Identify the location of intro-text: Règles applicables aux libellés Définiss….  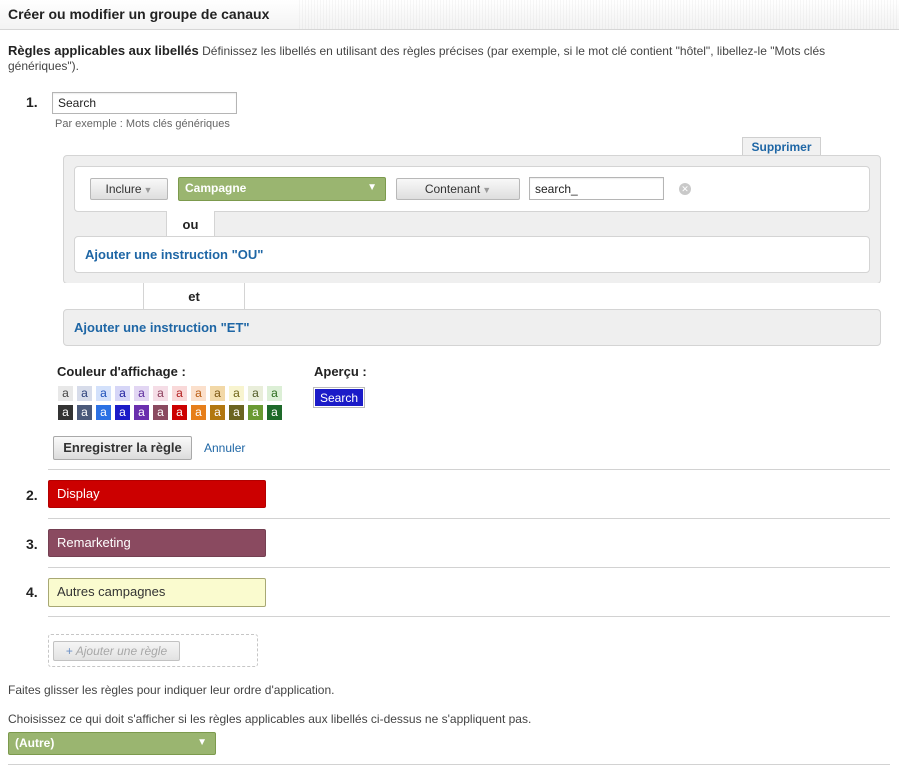
(448, 58).